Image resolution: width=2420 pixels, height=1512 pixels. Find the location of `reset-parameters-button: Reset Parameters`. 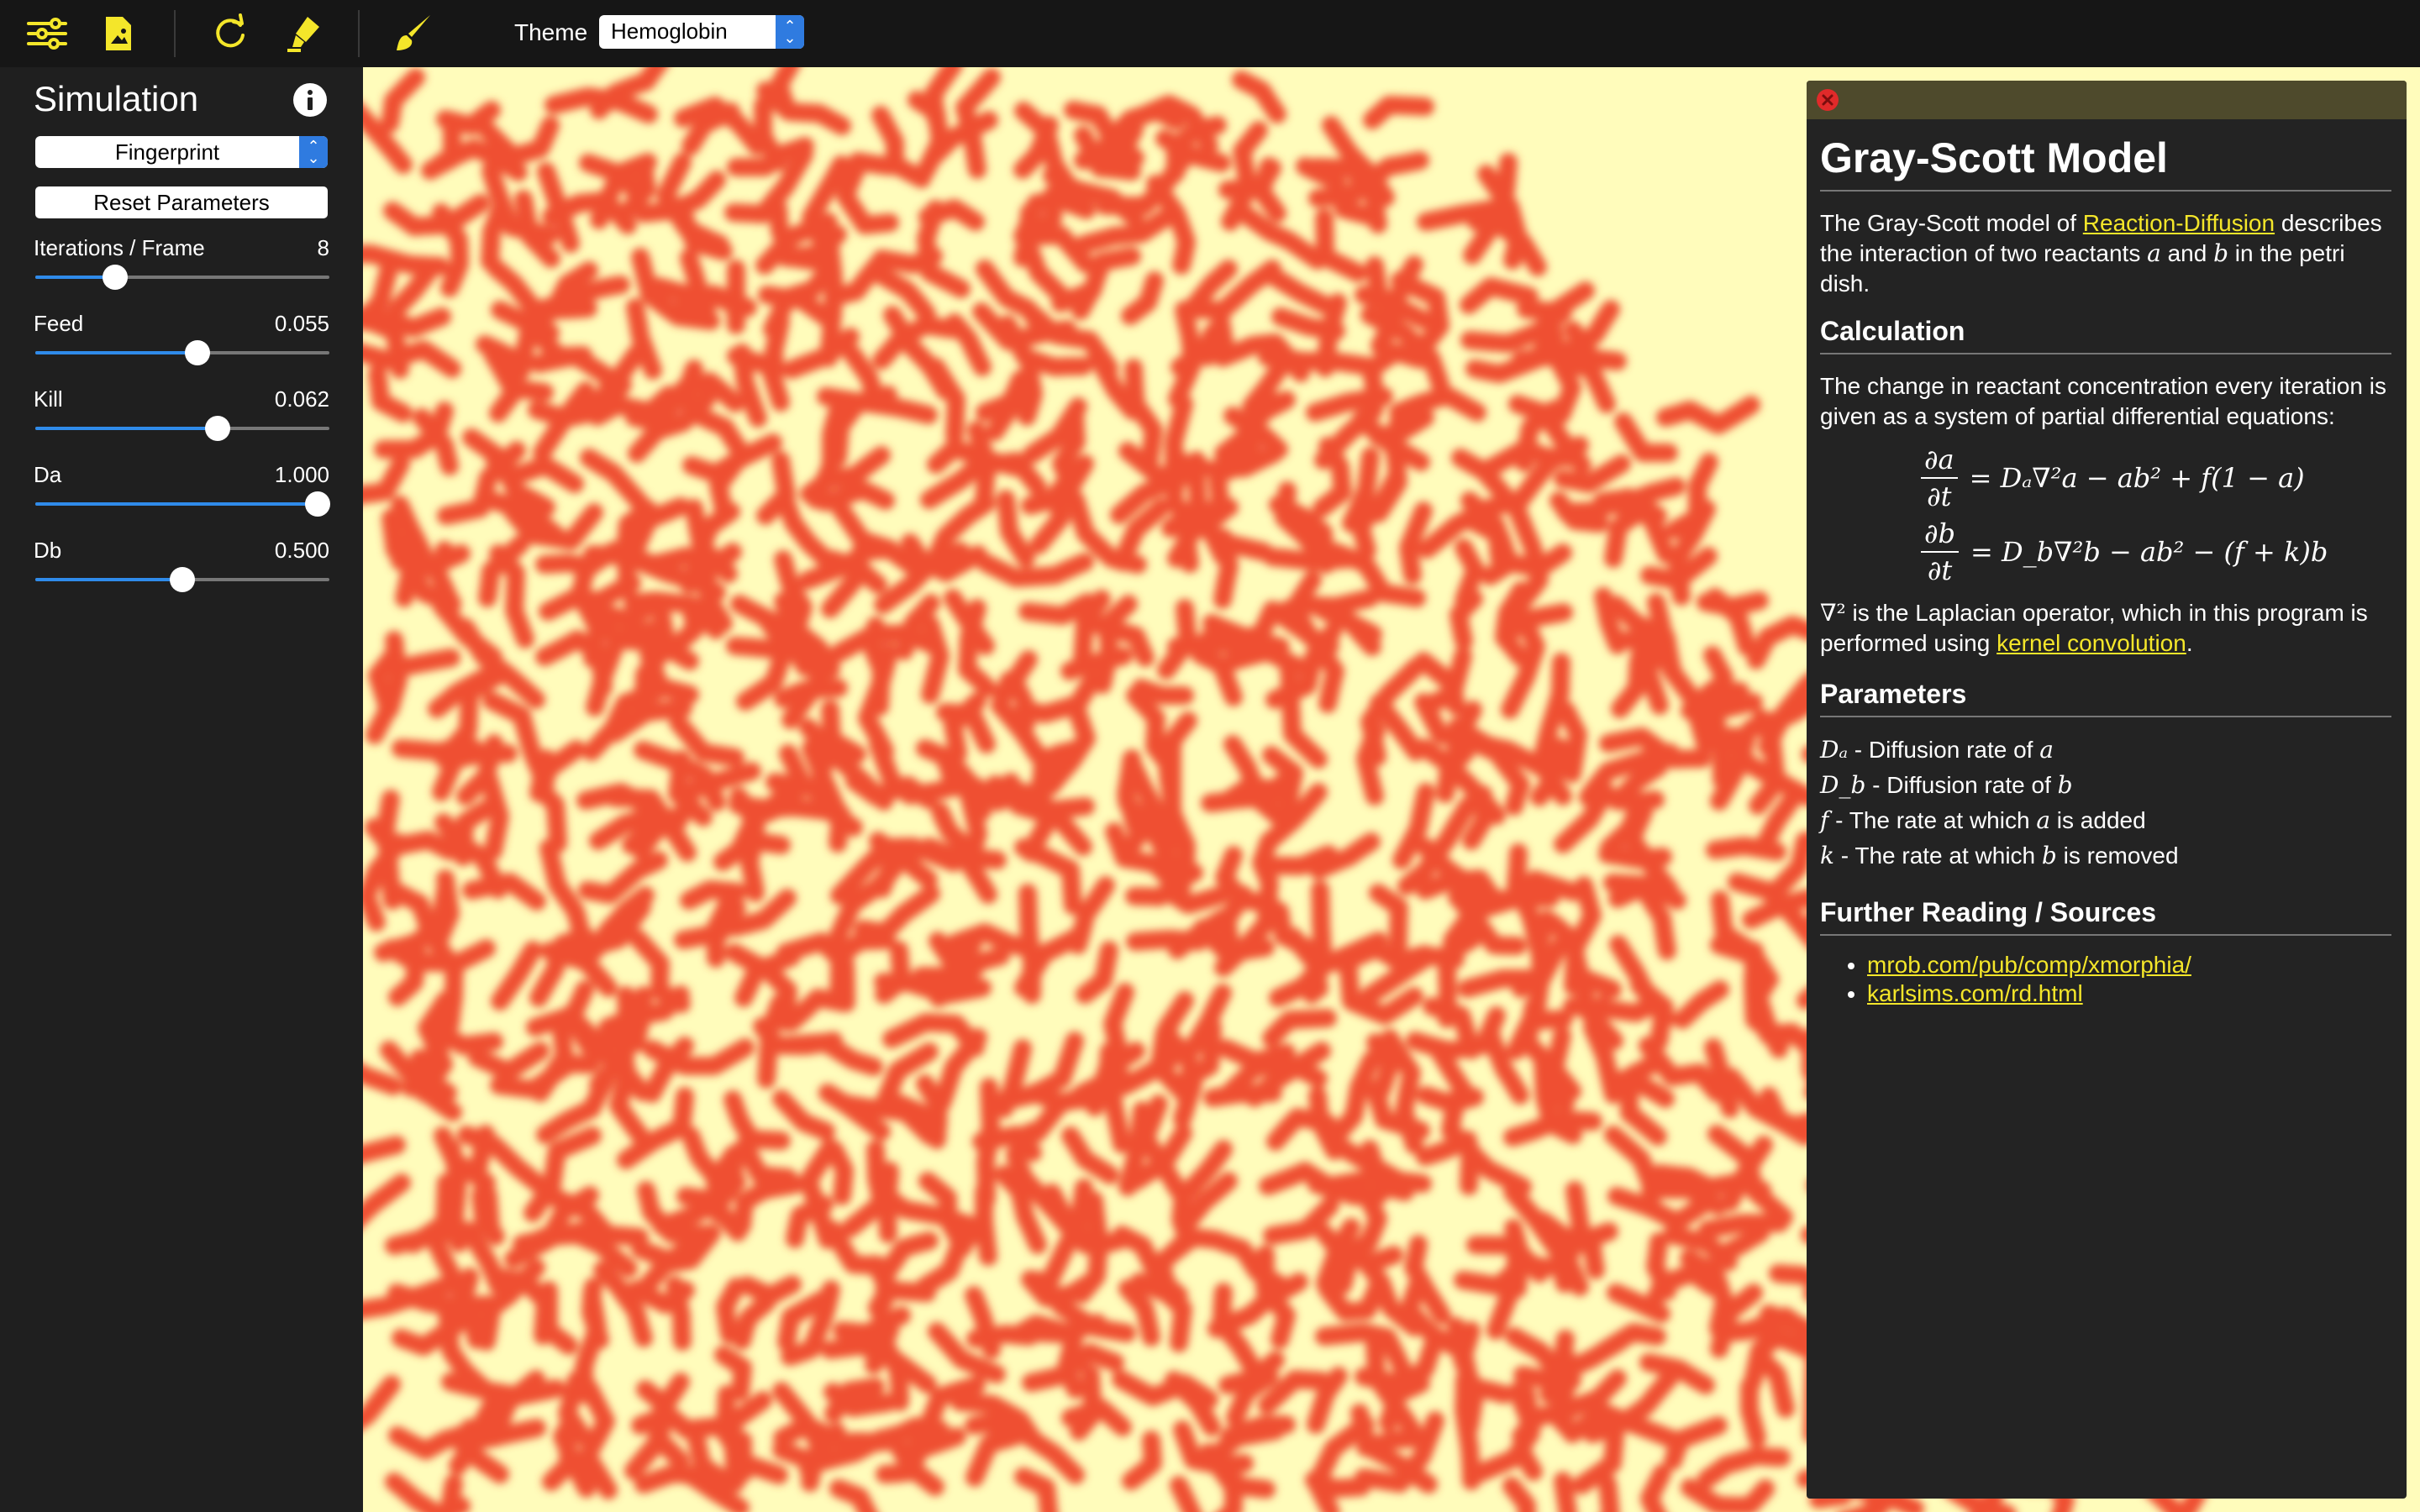

reset-parameters-button: Reset Parameters is located at coordinates (181, 202).